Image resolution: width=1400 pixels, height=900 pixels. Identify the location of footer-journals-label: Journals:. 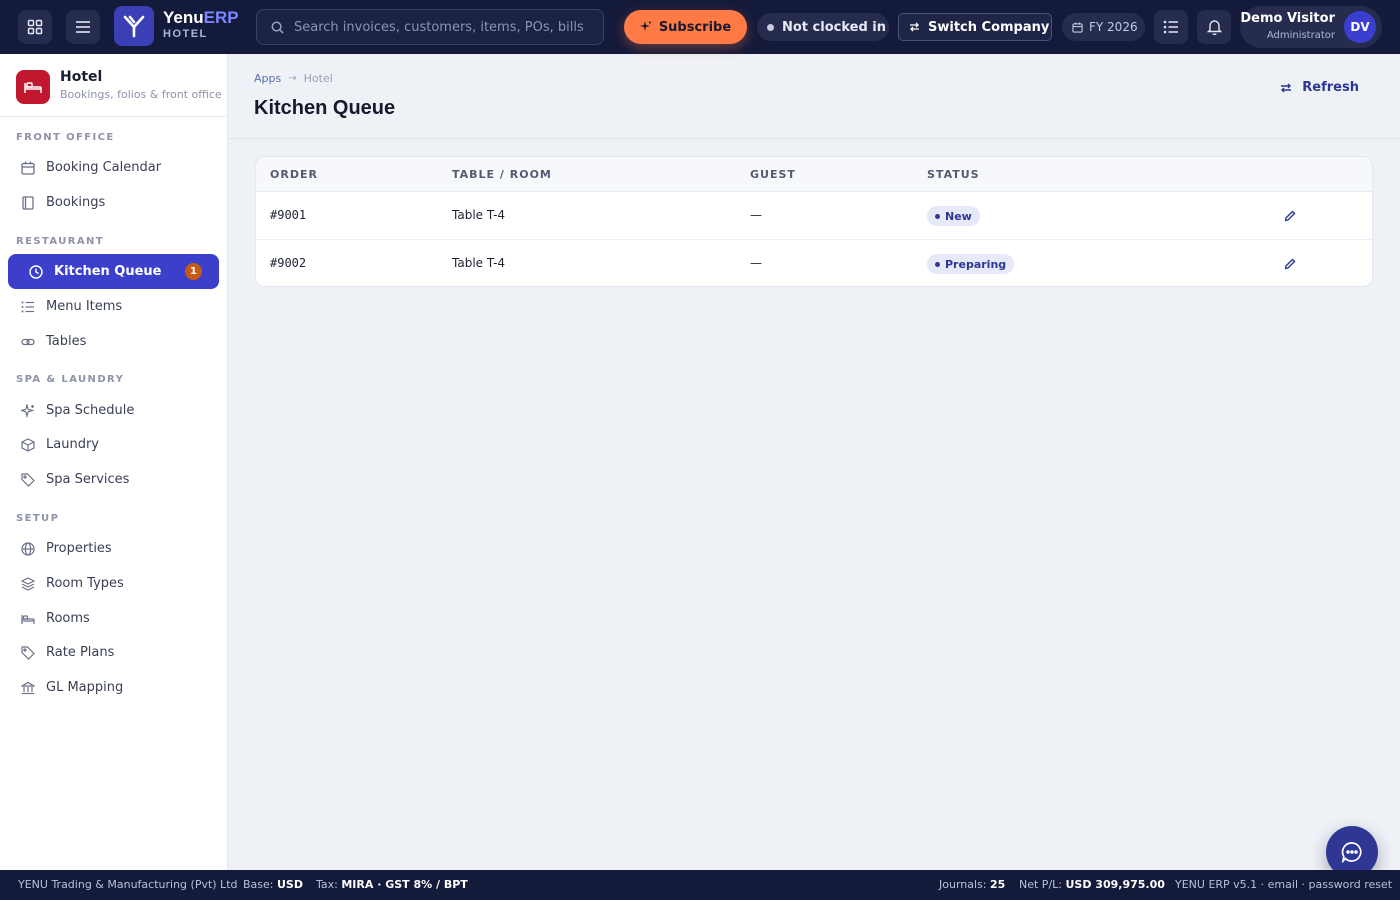
(963, 884).